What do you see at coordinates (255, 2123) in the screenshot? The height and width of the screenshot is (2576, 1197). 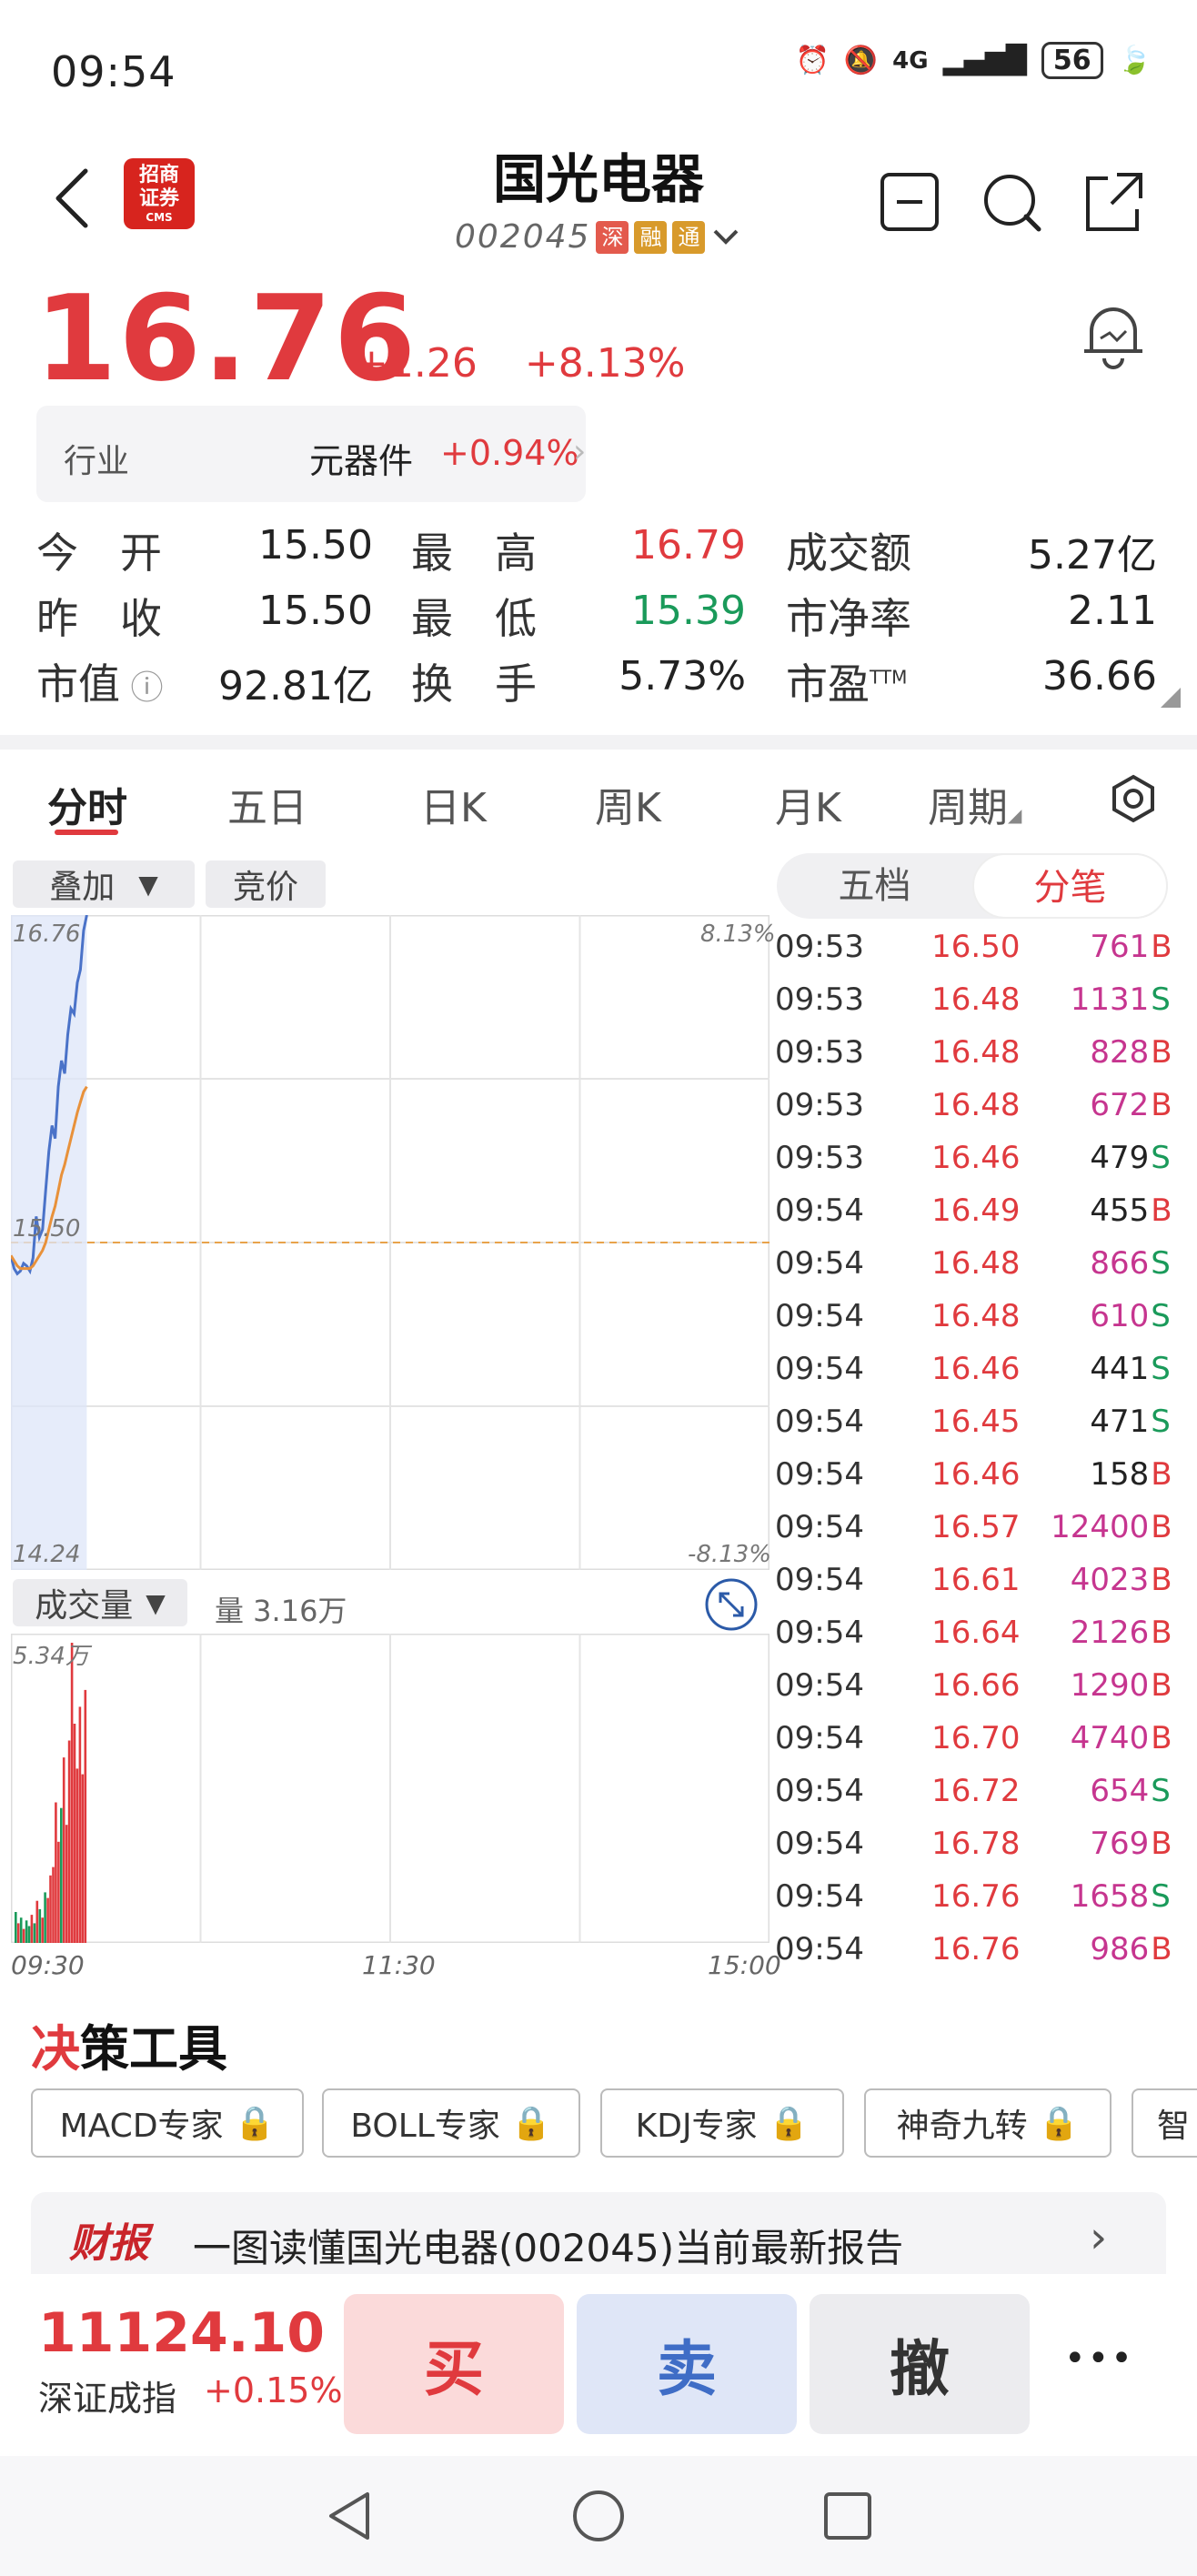 I see `lock-icon: 🔒` at bounding box center [255, 2123].